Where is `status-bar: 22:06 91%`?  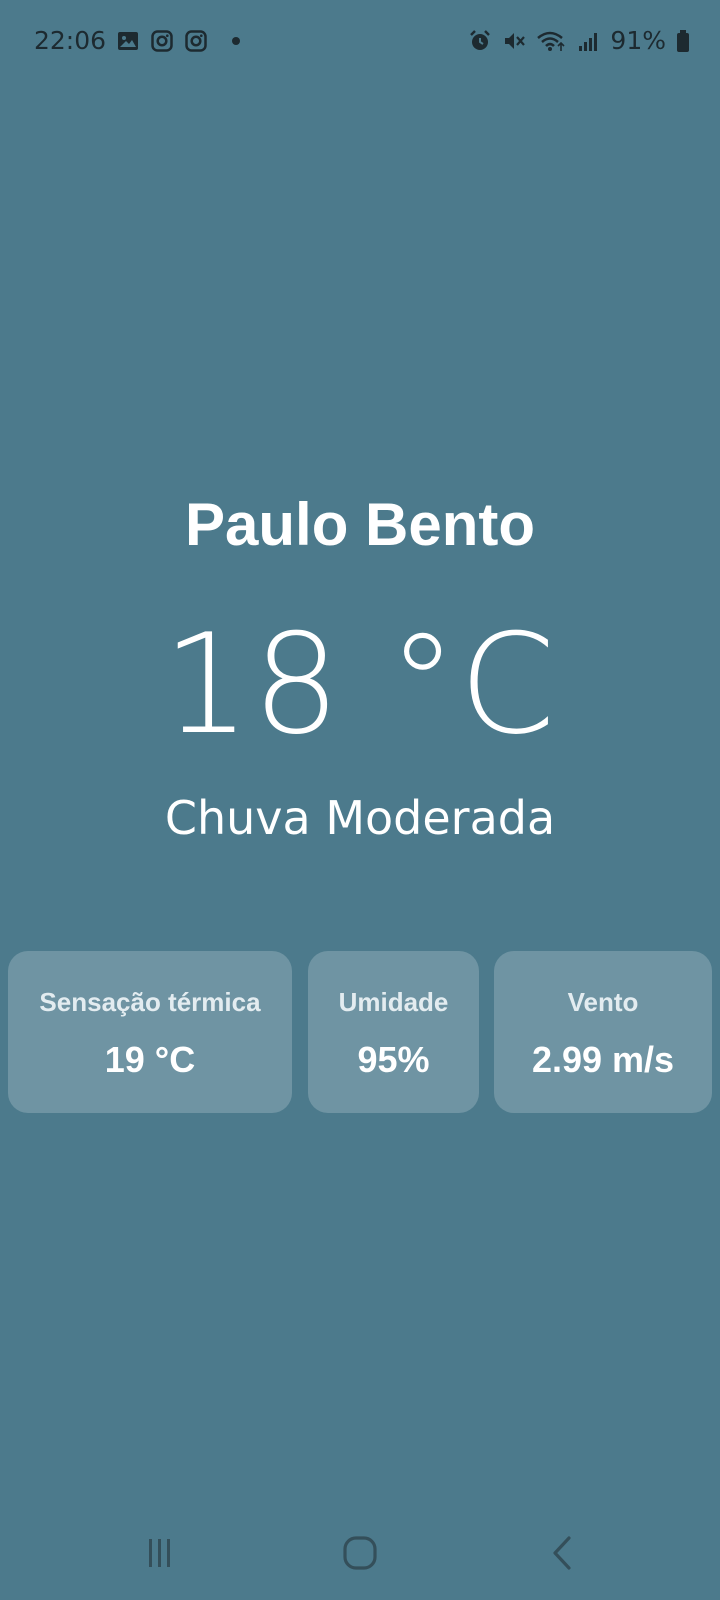
status-bar: 22:06 91% is located at coordinates (360, 41).